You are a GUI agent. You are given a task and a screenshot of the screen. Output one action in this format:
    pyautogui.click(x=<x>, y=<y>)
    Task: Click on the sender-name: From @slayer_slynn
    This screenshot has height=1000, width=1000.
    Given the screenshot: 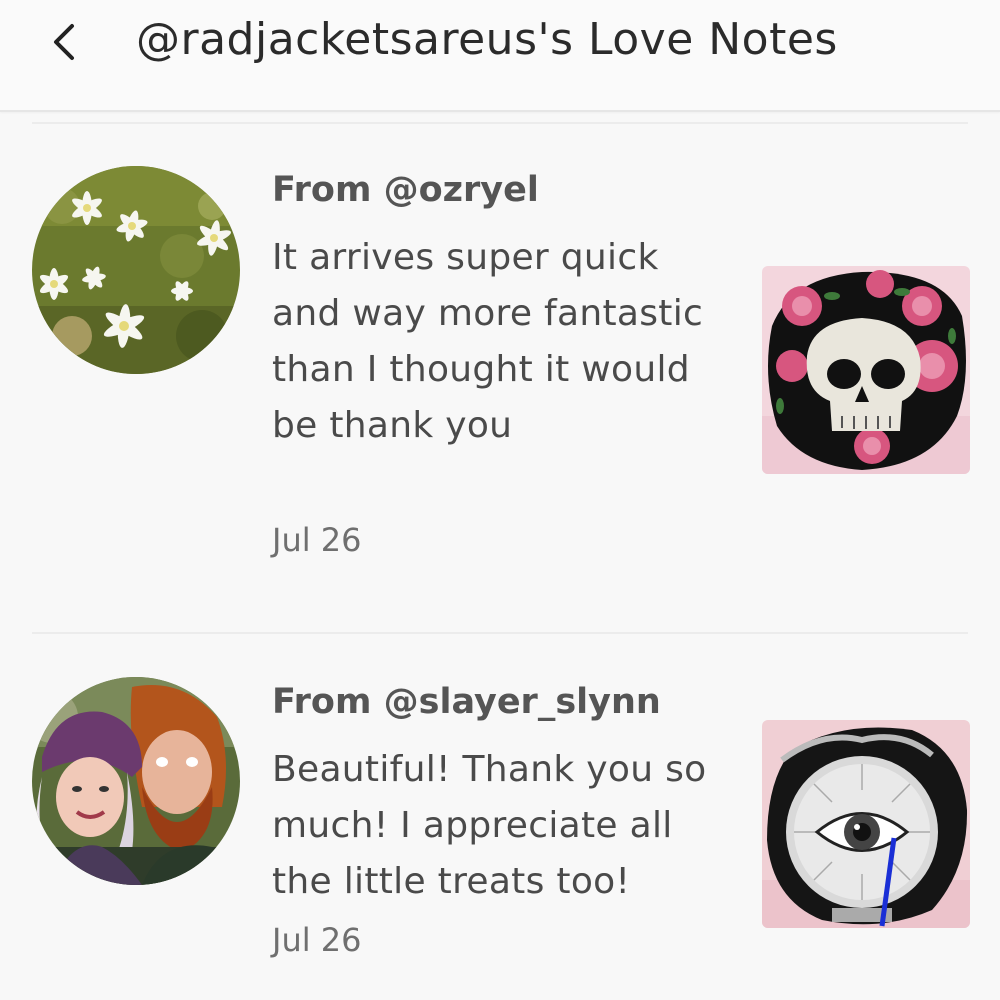 What is the action you would take?
    pyautogui.click(x=466, y=702)
    